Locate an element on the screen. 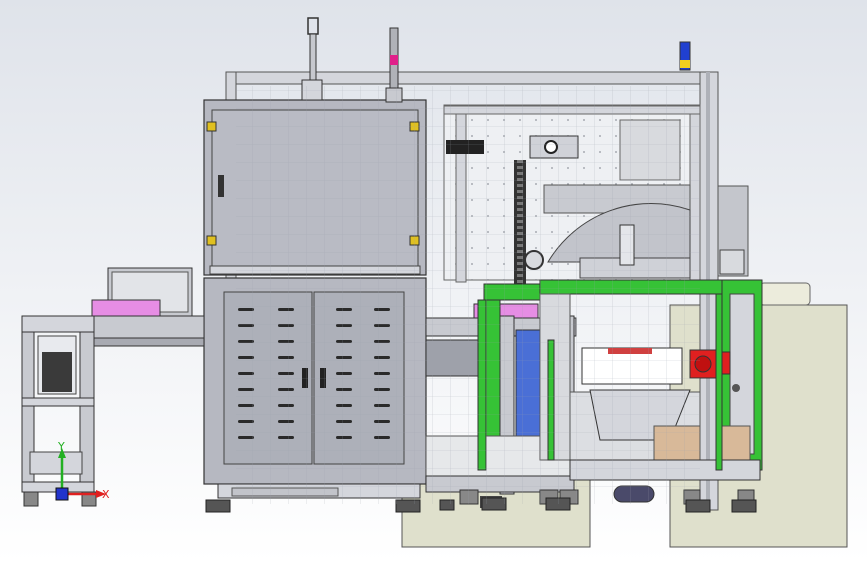 This screenshot has width=867, height=562. y-axis-label: Y is located at coordinates (61, 446).